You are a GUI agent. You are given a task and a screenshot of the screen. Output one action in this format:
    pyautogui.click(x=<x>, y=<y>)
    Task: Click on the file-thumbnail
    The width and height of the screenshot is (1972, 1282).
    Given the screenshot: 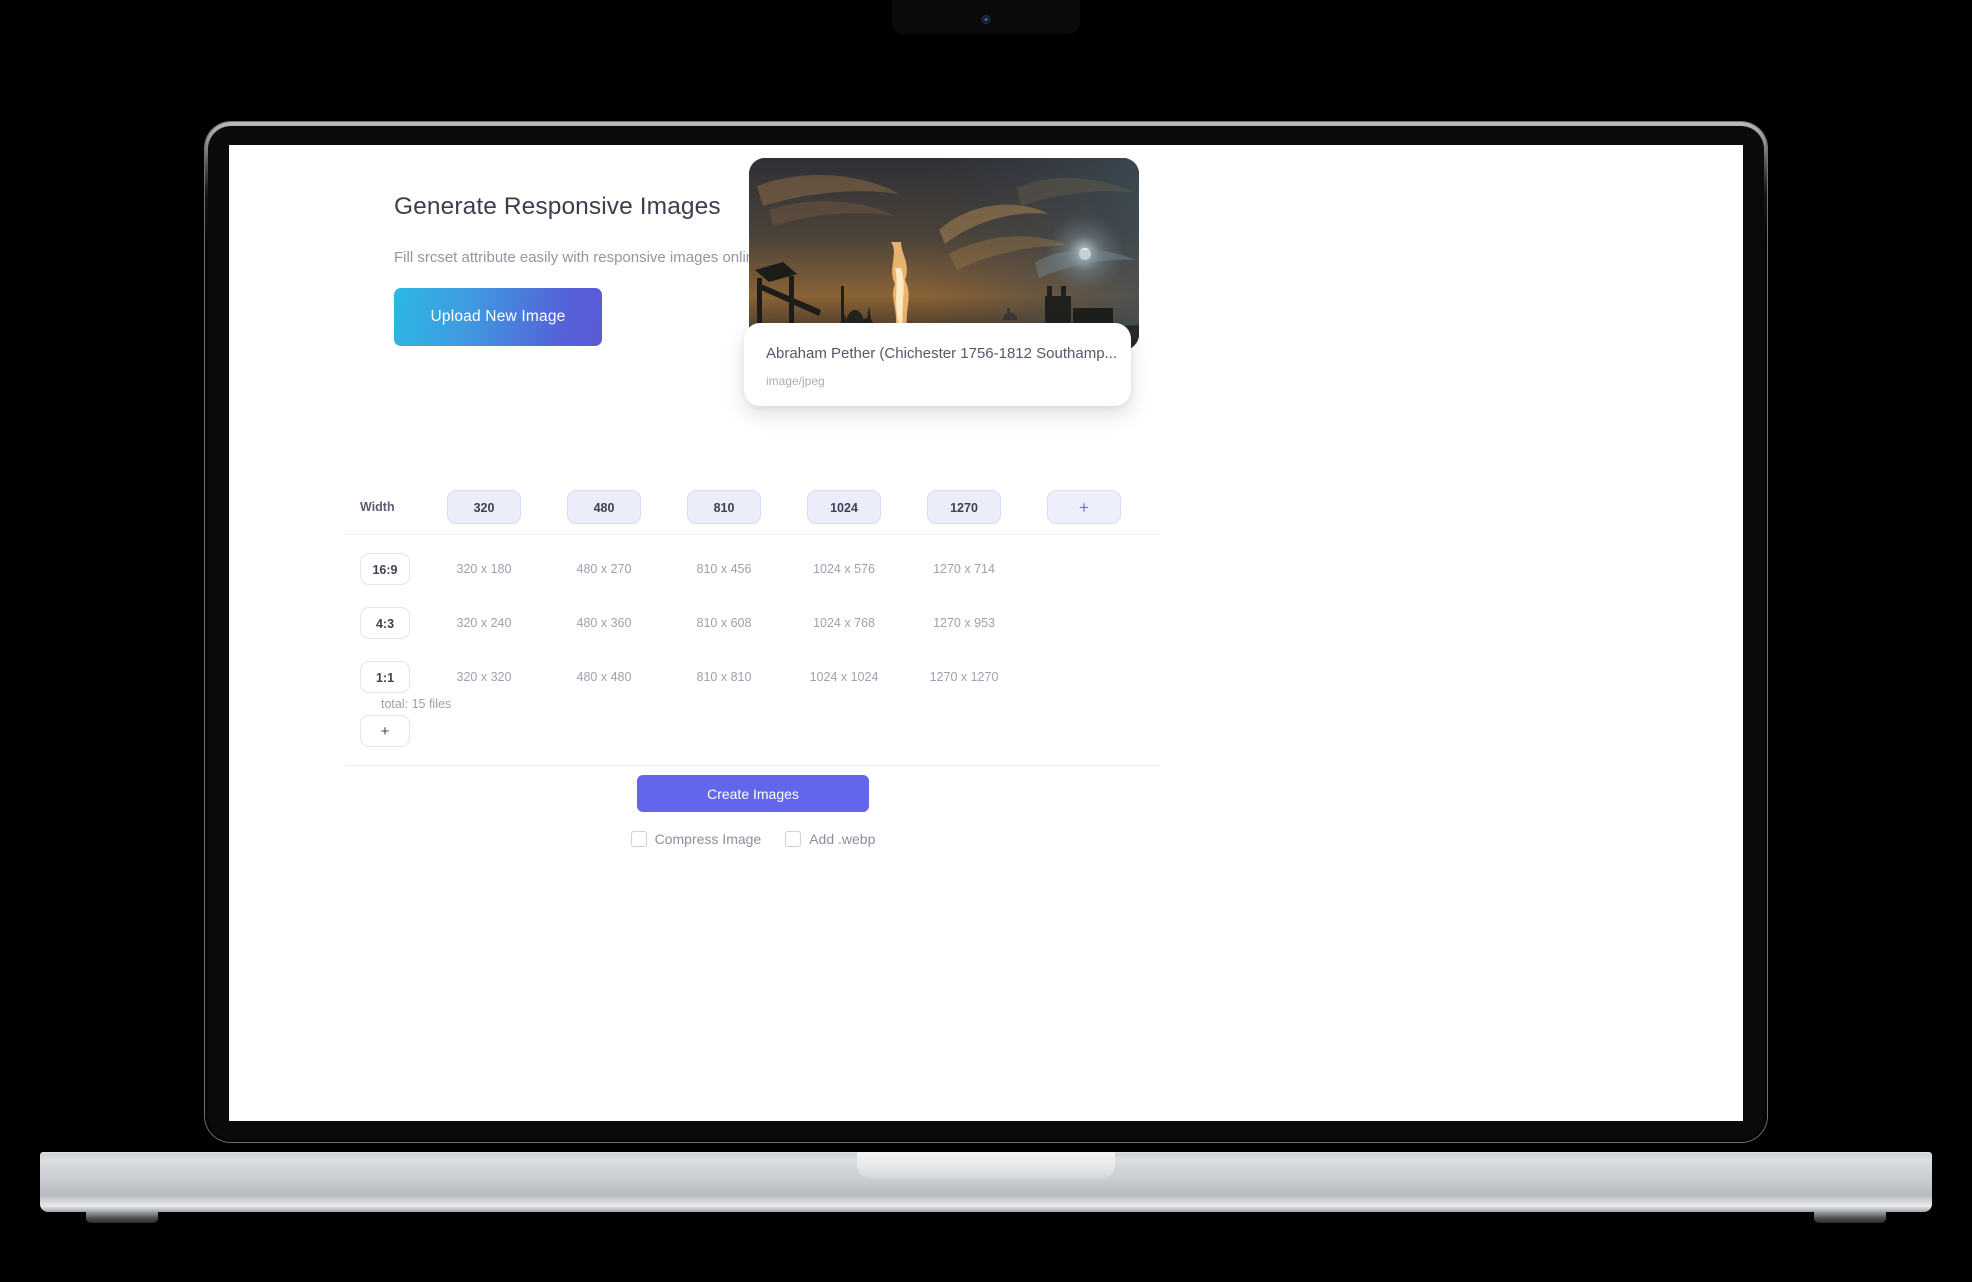 What is the action you would take?
    pyautogui.click(x=944, y=254)
    